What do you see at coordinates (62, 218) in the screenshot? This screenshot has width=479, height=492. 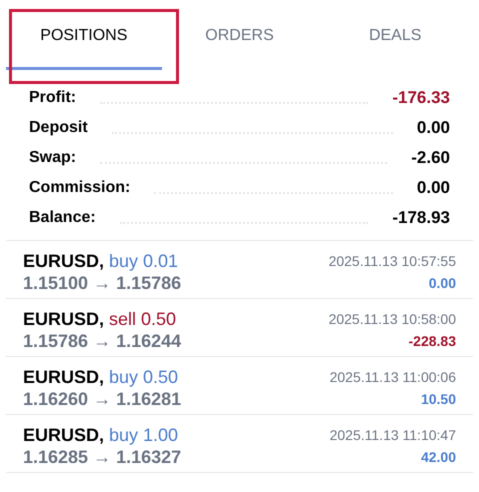 I see `summary-label: Balance:` at bounding box center [62, 218].